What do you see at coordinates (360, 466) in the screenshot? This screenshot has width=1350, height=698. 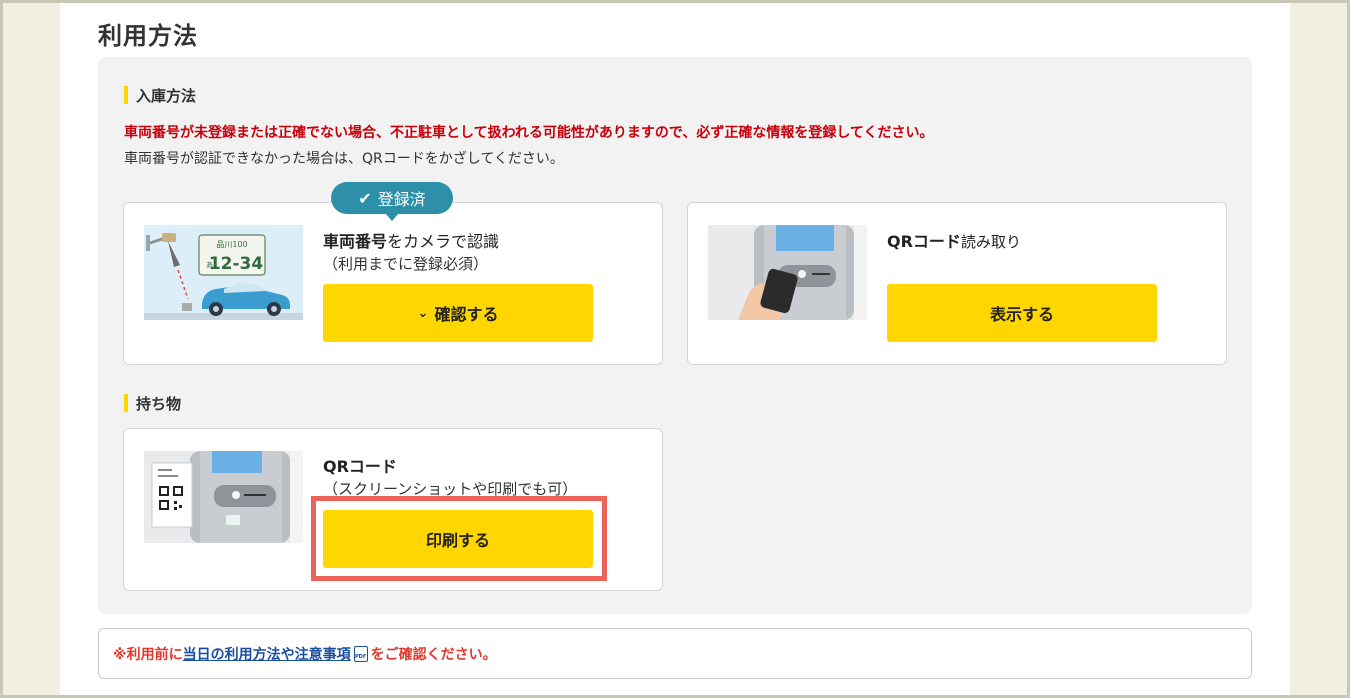 I see `belongings-card-title: QRコード` at bounding box center [360, 466].